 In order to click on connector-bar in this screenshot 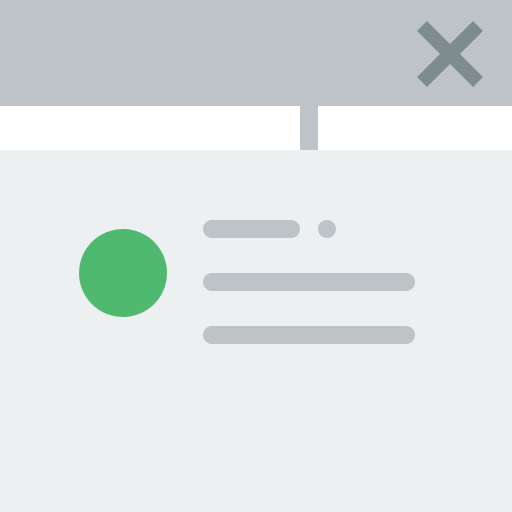, I will do `click(309, 128)`.